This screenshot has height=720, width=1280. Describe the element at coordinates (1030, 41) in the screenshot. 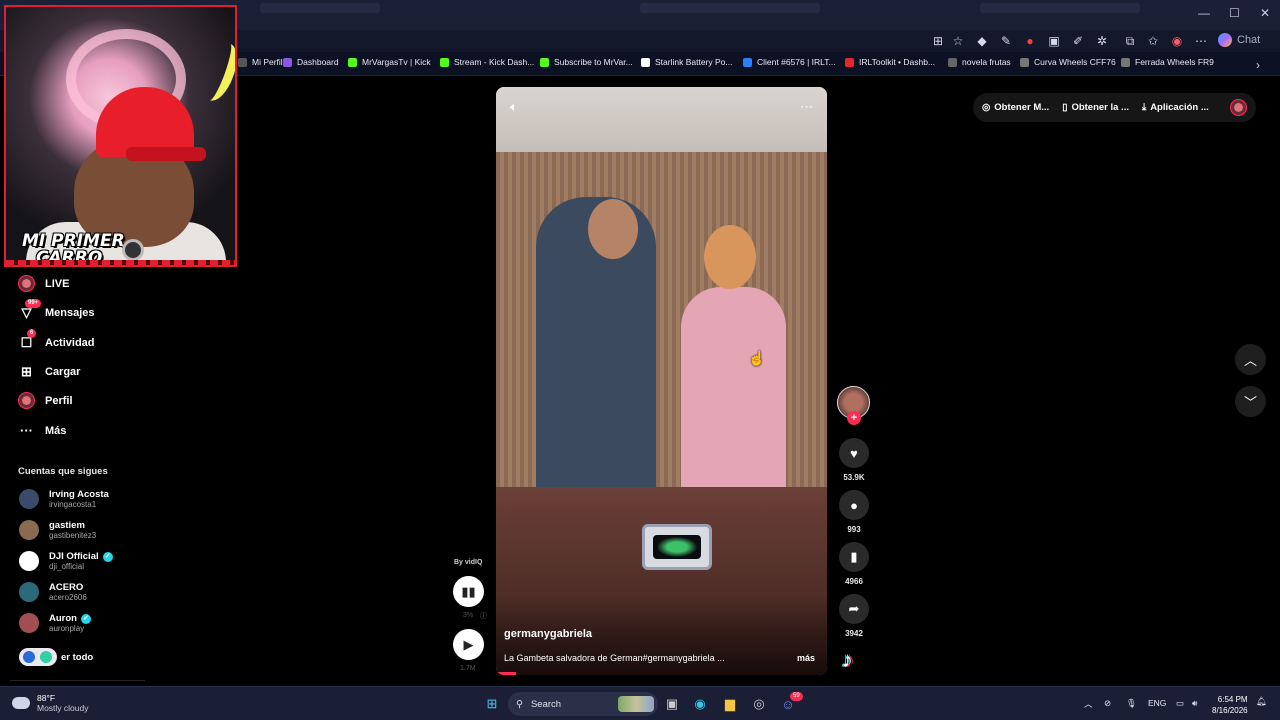

I see `extension-icon: ●` at that location.